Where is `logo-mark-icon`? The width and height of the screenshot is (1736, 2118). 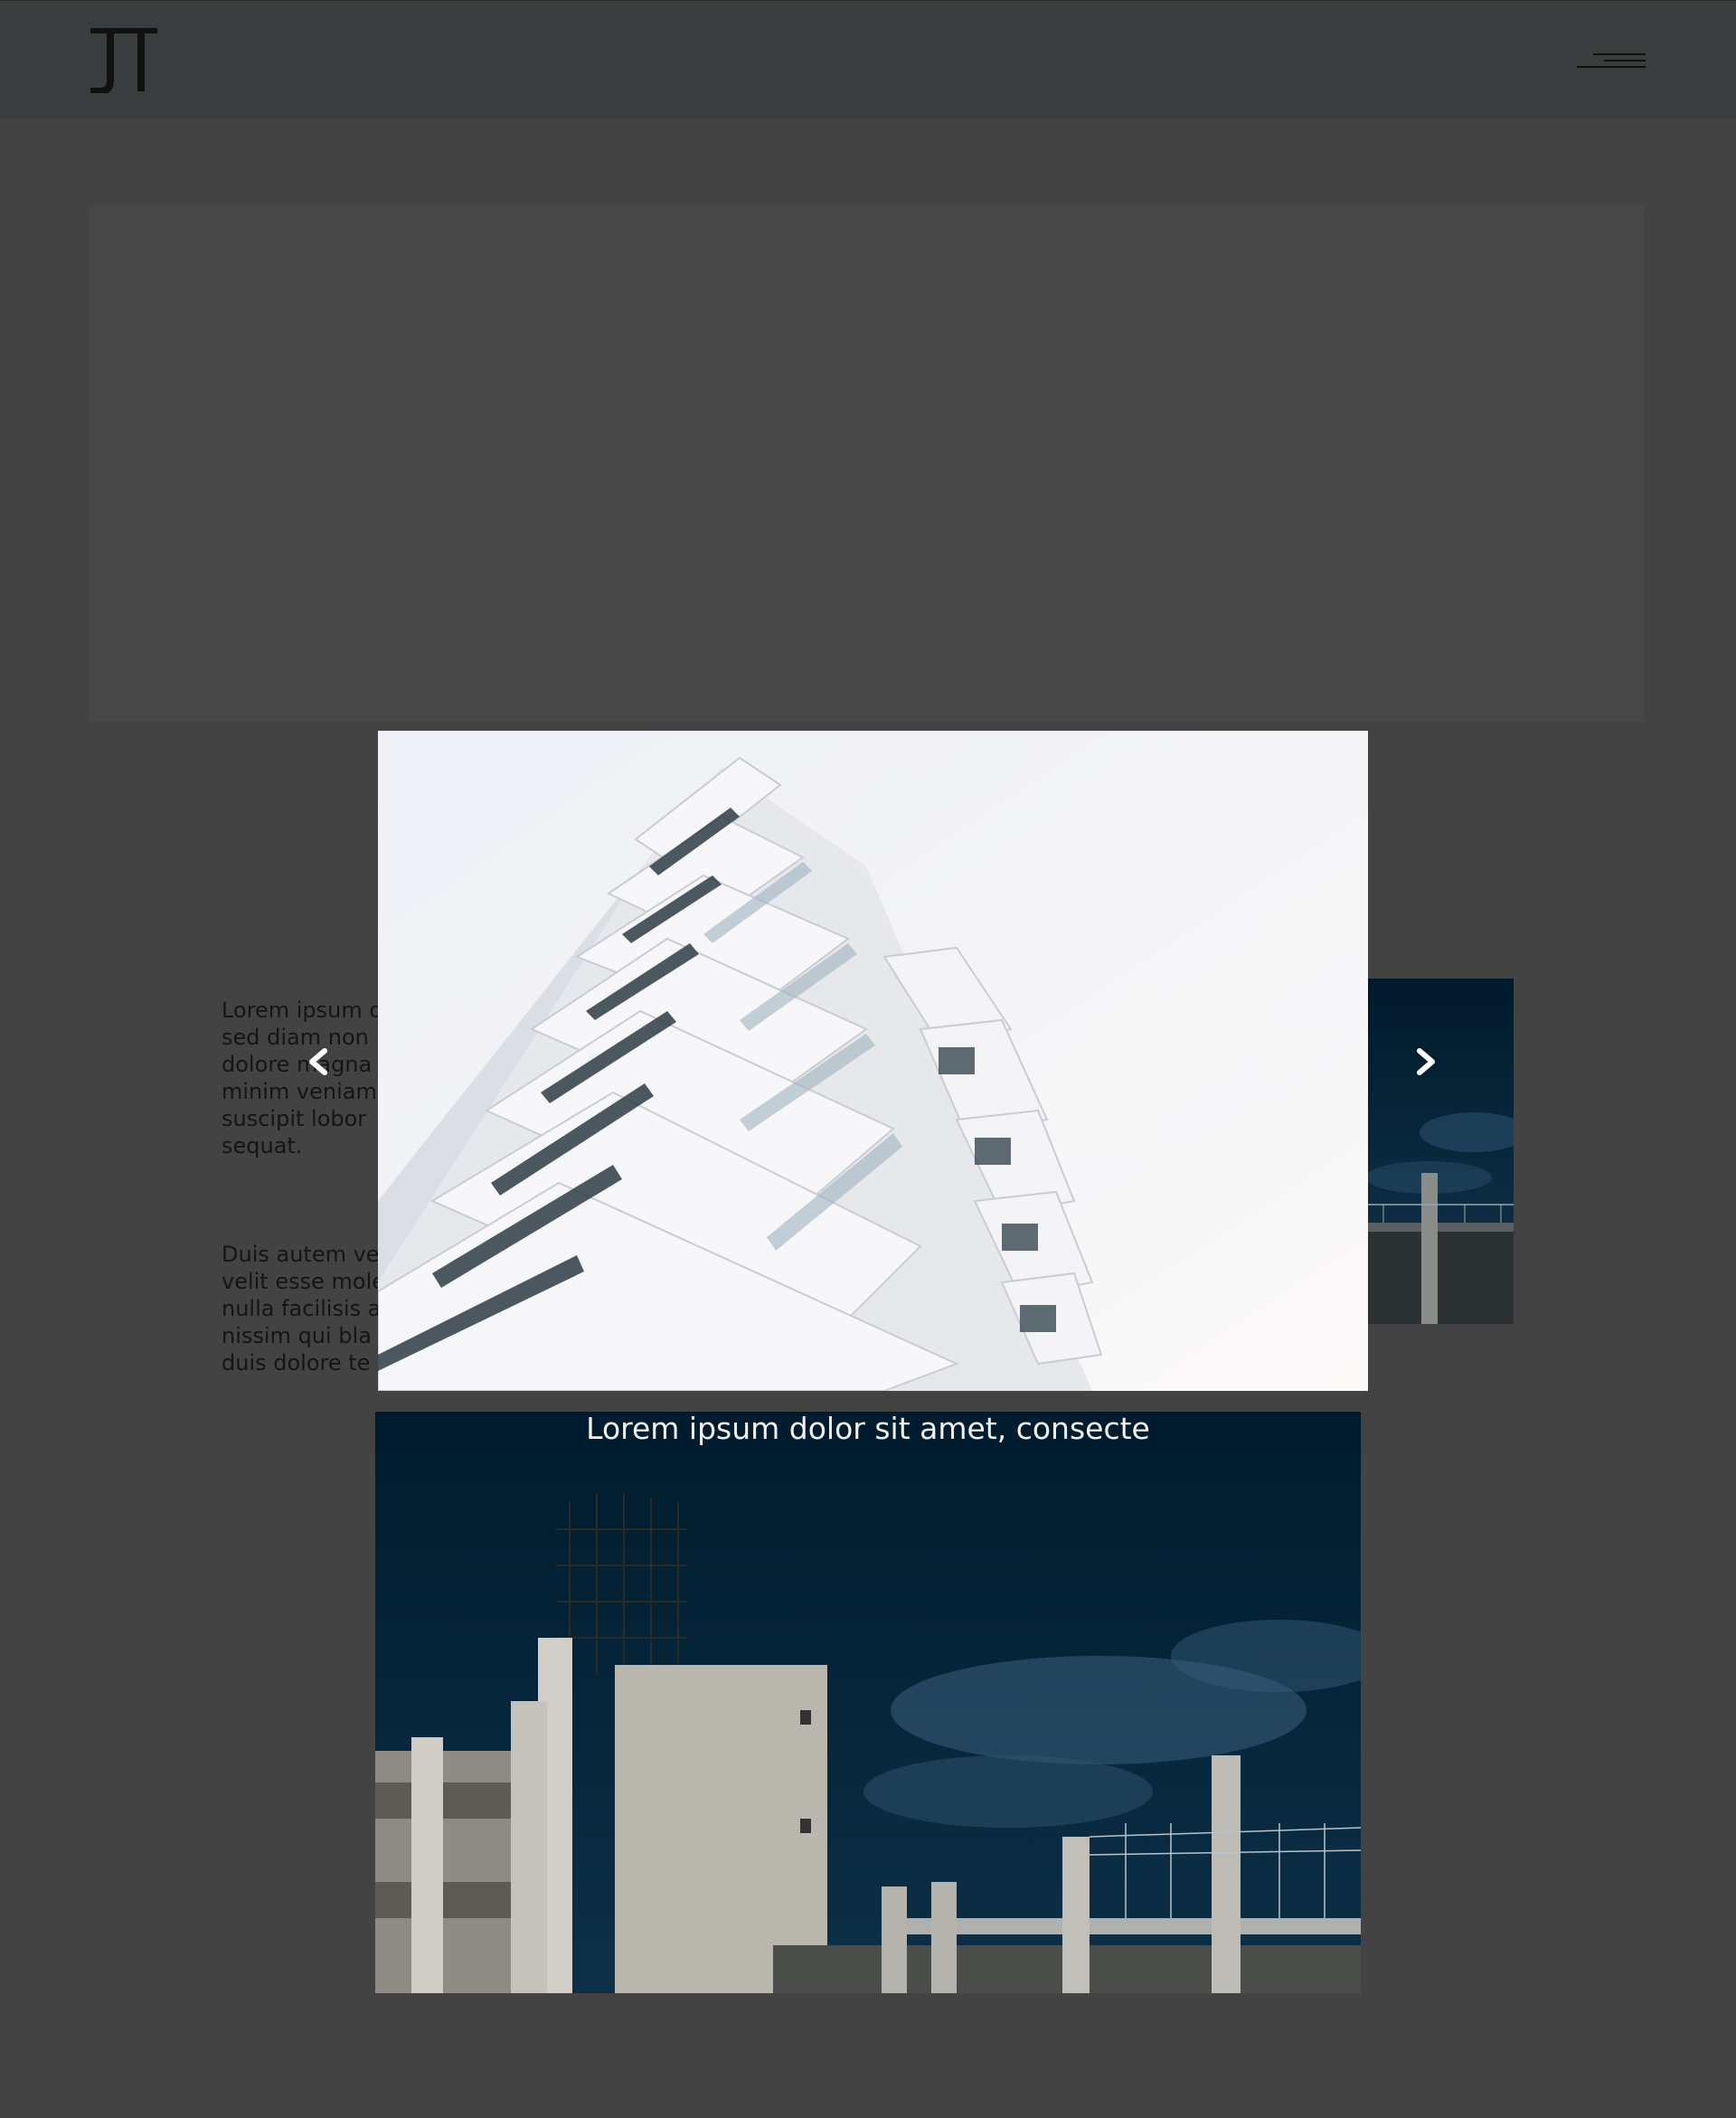 logo-mark-icon is located at coordinates (124, 60).